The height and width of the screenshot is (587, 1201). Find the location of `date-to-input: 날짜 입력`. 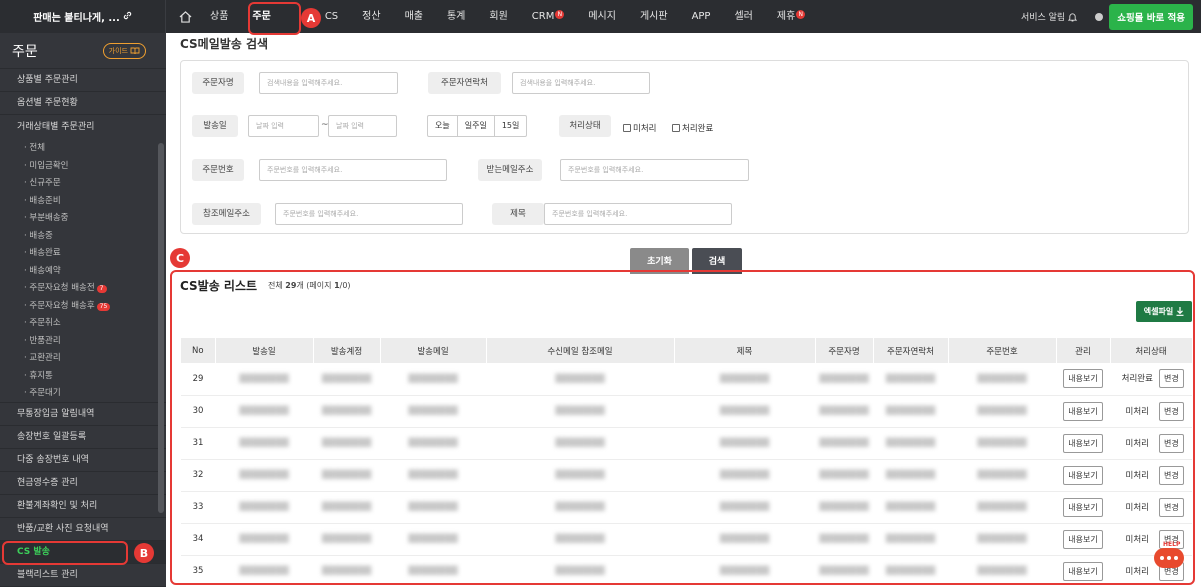

date-to-input: 날짜 입력 is located at coordinates (362, 126).